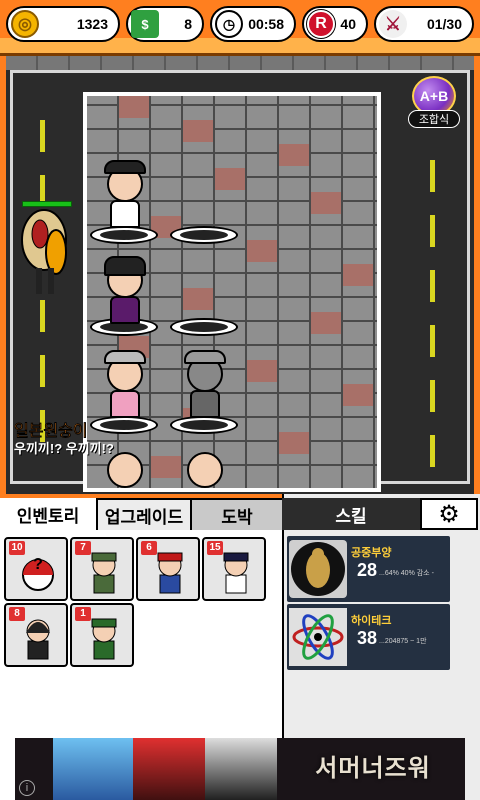 The height and width of the screenshot is (800, 480). I want to click on skill-desc: ...204875 ~ 1만, so click(403, 641).